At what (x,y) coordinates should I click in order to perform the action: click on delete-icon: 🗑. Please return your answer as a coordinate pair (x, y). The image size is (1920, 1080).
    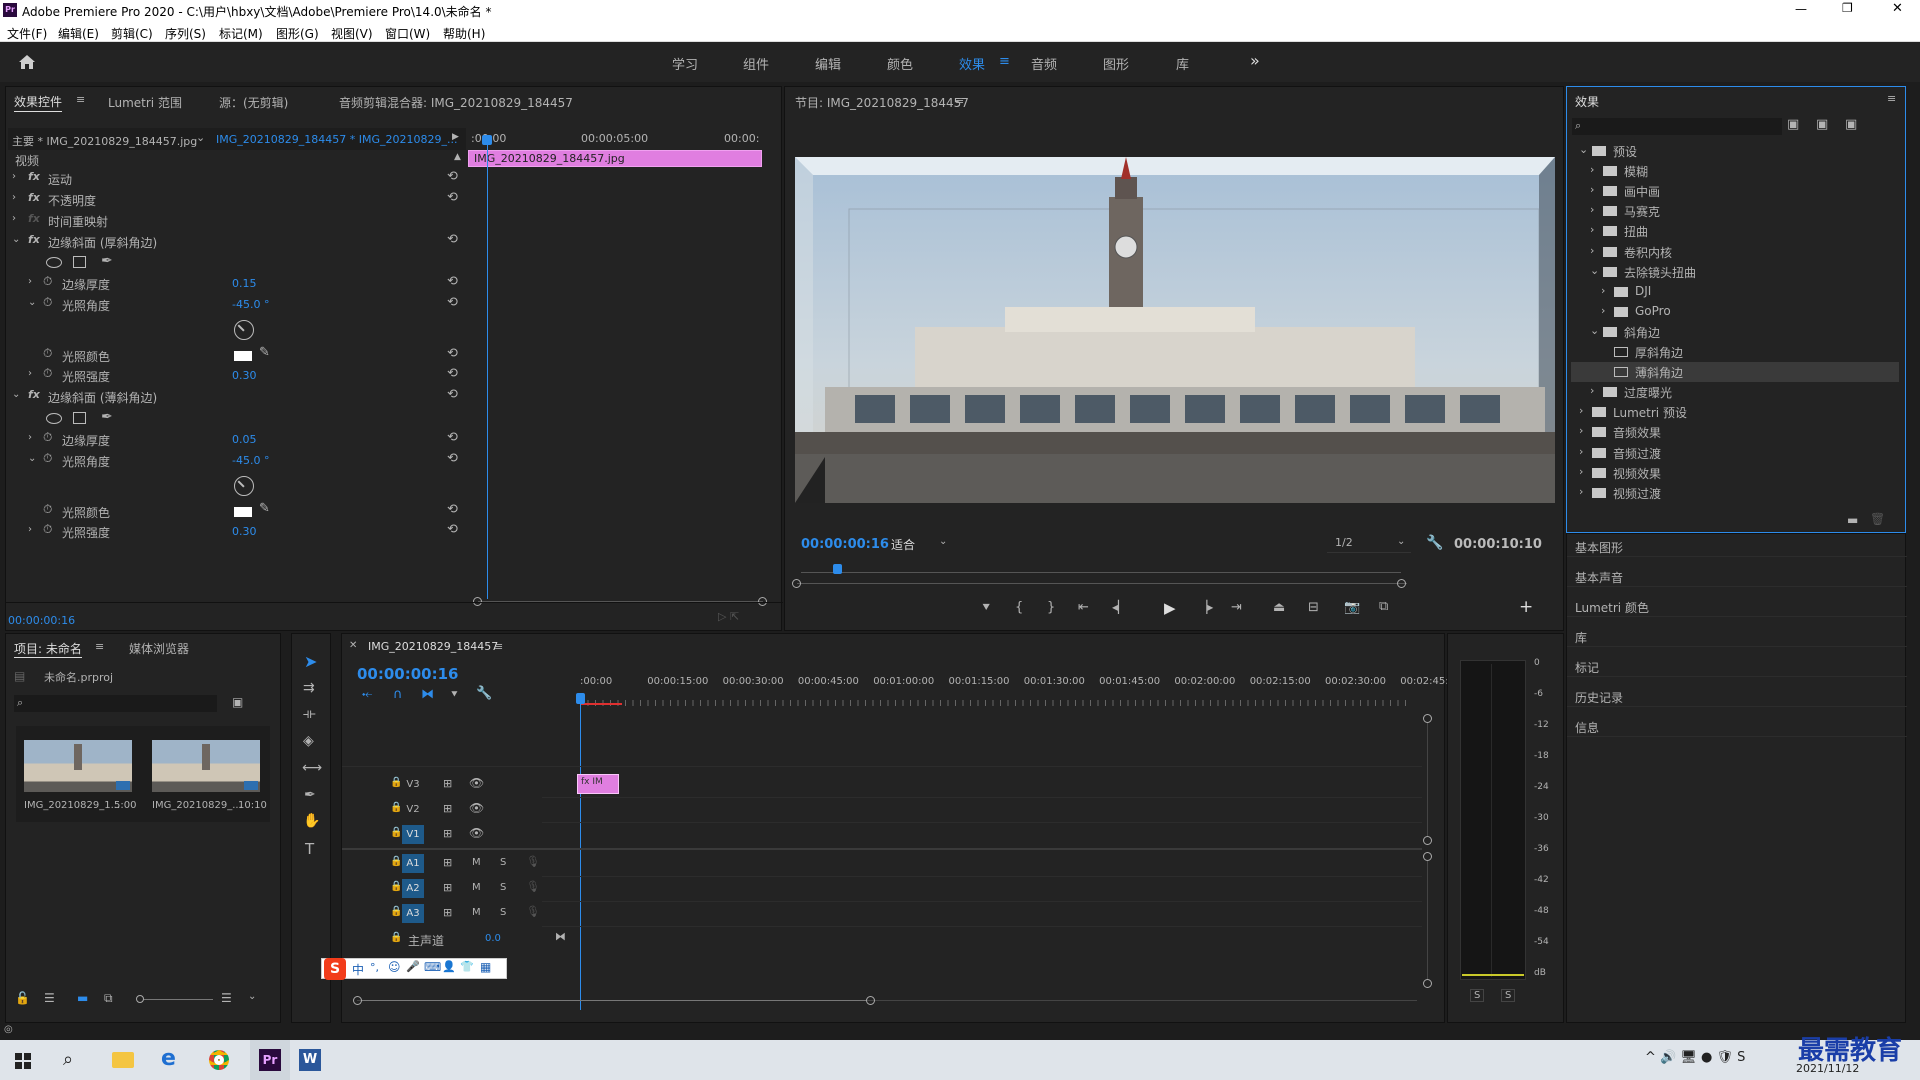
    Looking at the image, I should click on (1877, 519).